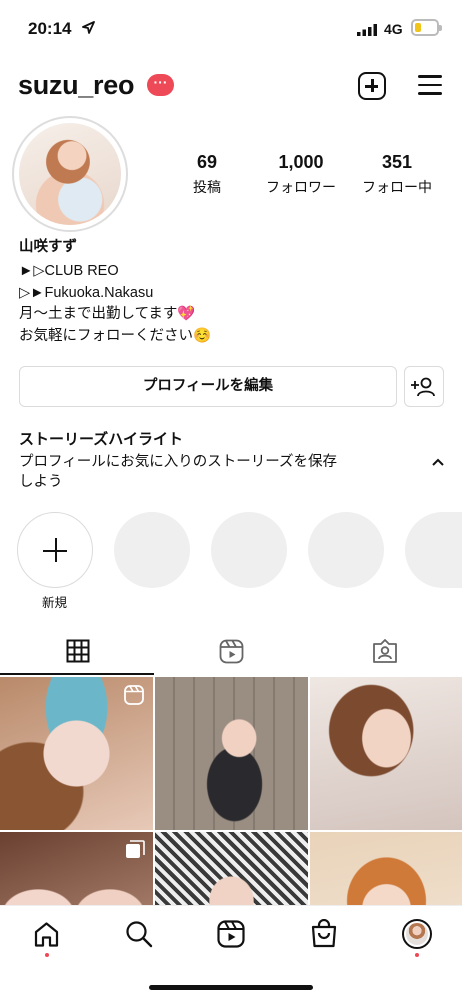 This screenshot has width=462, height=1000. What do you see at coordinates (426, 27) in the screenshot?
I see `battery-icon` at bounding box center [426, 27].